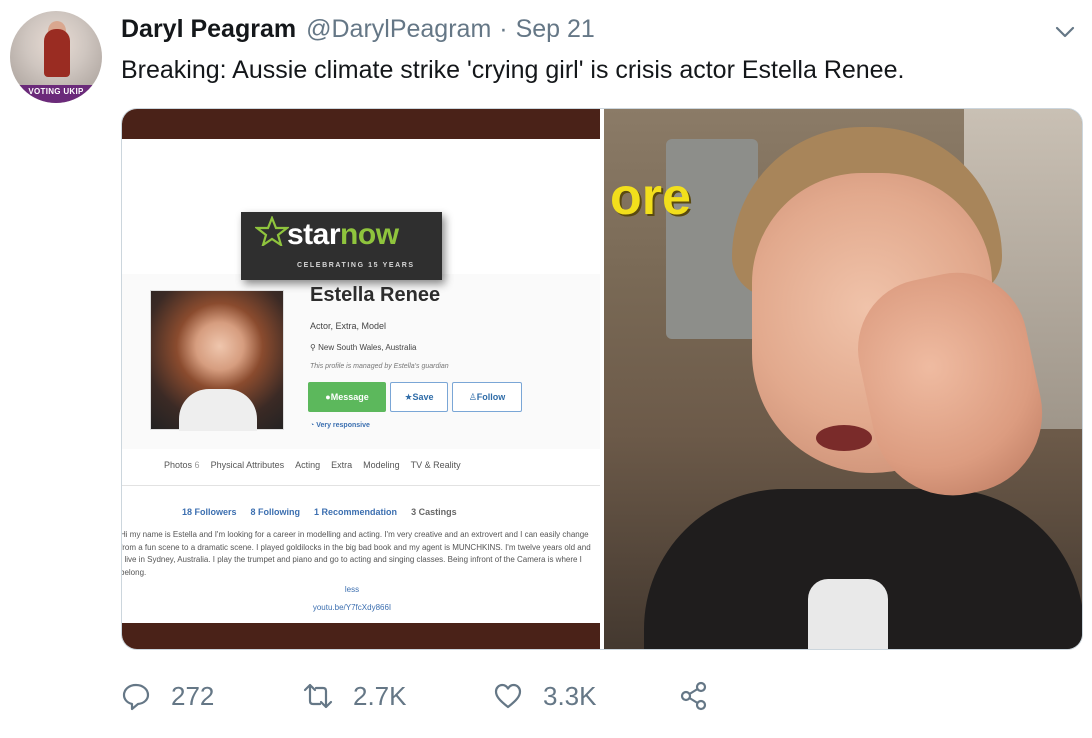 This screenshot has height=738, width=1092. I want to click on tweet-header: Daryl Peagram @DarylPeagram · Sep 21, so click(358, 29).